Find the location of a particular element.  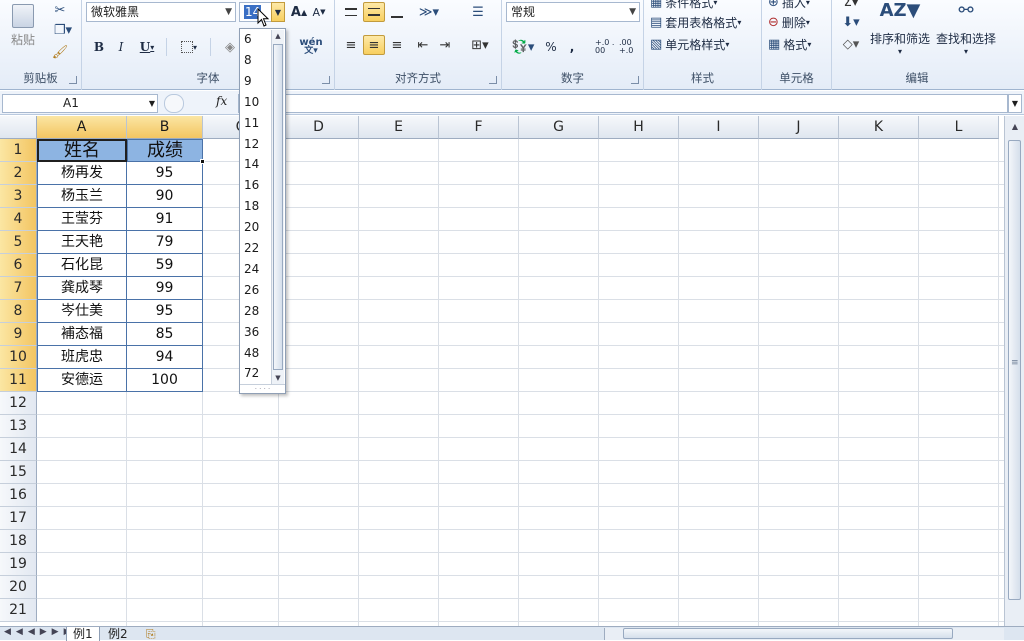

cell-a2: 杨再发 is located at coordinates (82, 173).